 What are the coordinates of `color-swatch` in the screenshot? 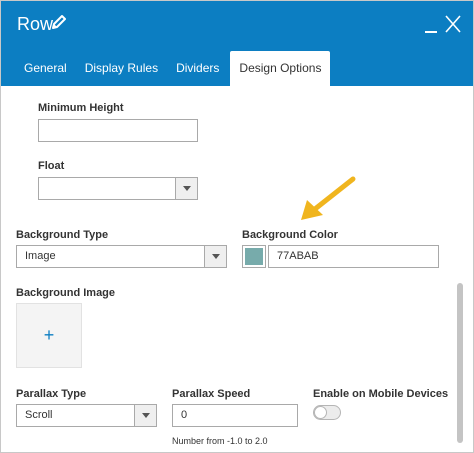 It's located at (254, 256).